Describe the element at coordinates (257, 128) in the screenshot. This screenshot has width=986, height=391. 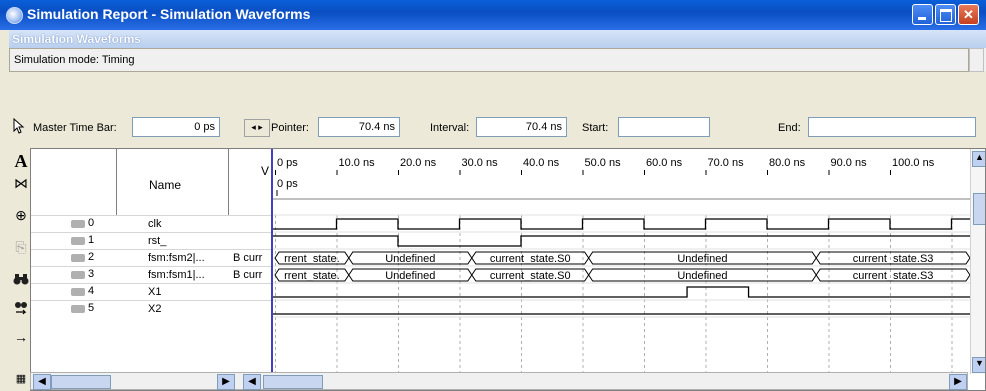
I see `nav-arrows: ◂ ▸` at that location.